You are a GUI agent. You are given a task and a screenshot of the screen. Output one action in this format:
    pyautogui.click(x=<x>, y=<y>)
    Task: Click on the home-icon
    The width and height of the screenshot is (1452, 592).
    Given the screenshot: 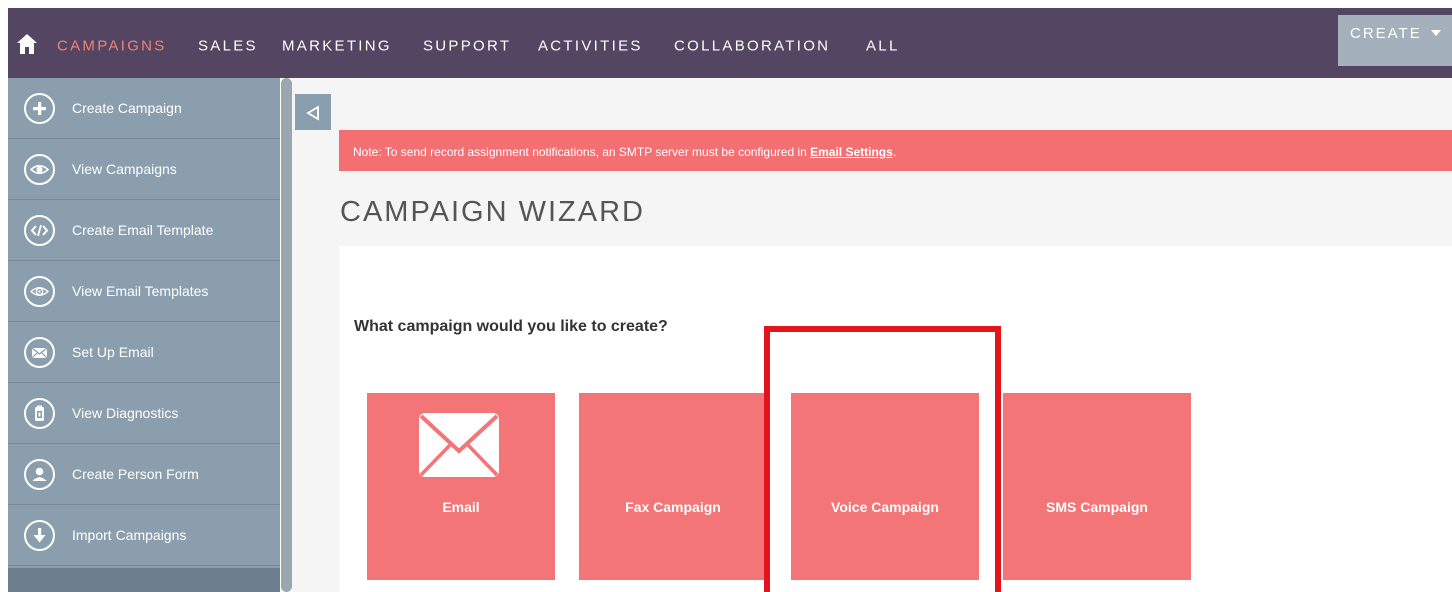 What is the action you would take?
    pyautogui.click(x=27, y=44)
    